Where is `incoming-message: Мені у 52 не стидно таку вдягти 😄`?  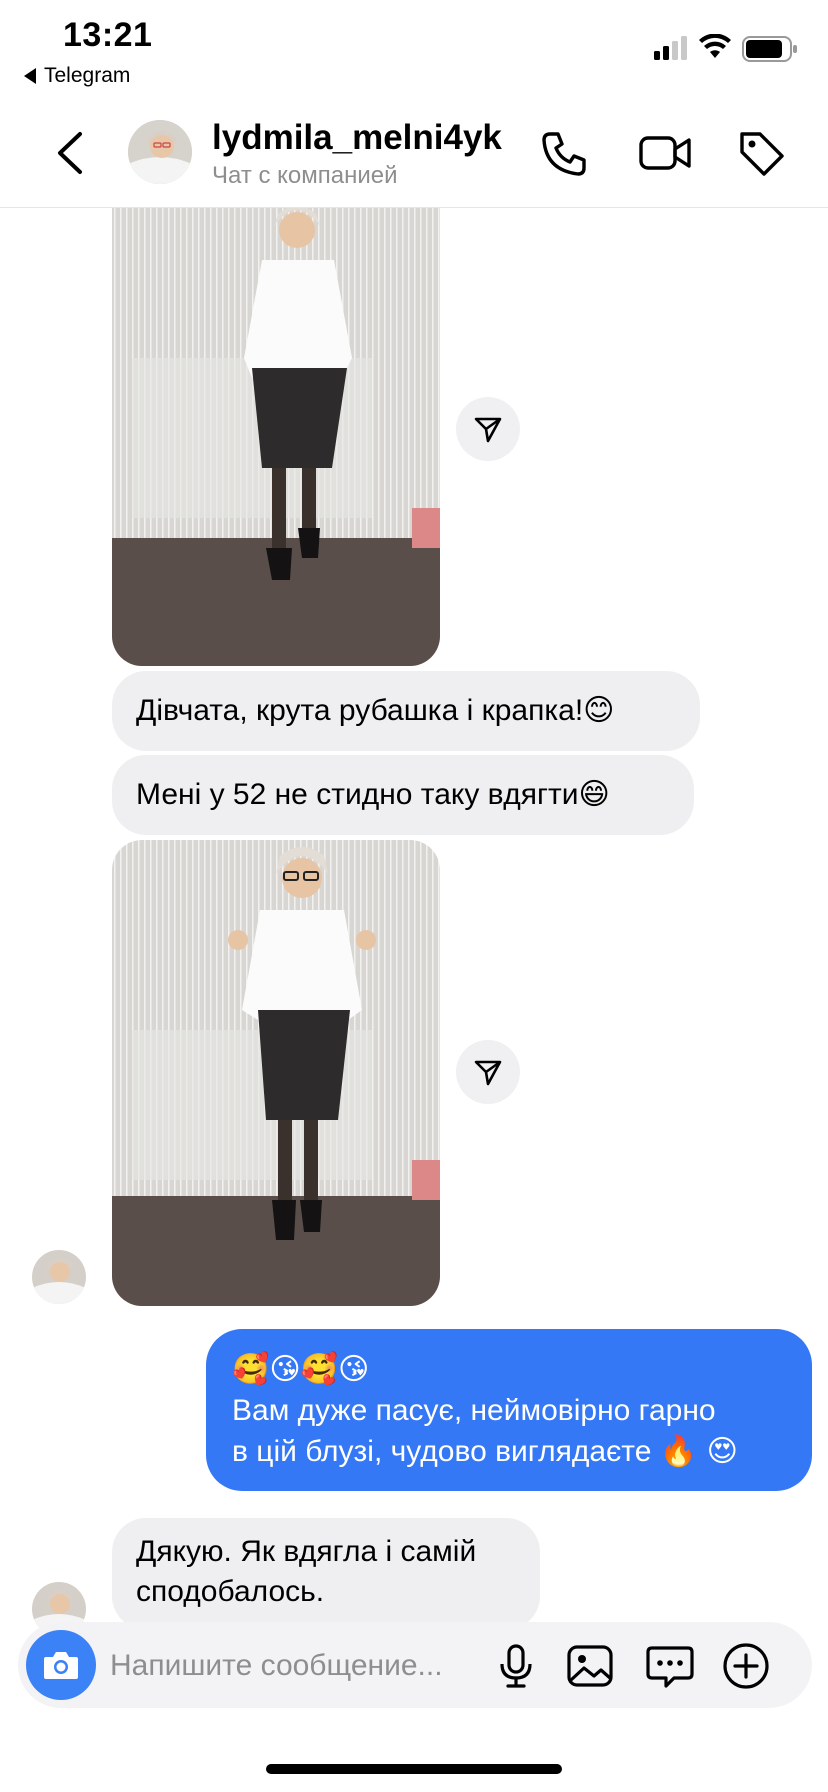 incoming-message: Мені у 52 не стидно таку вдягти 😄 is located at coordinates (403, 795).